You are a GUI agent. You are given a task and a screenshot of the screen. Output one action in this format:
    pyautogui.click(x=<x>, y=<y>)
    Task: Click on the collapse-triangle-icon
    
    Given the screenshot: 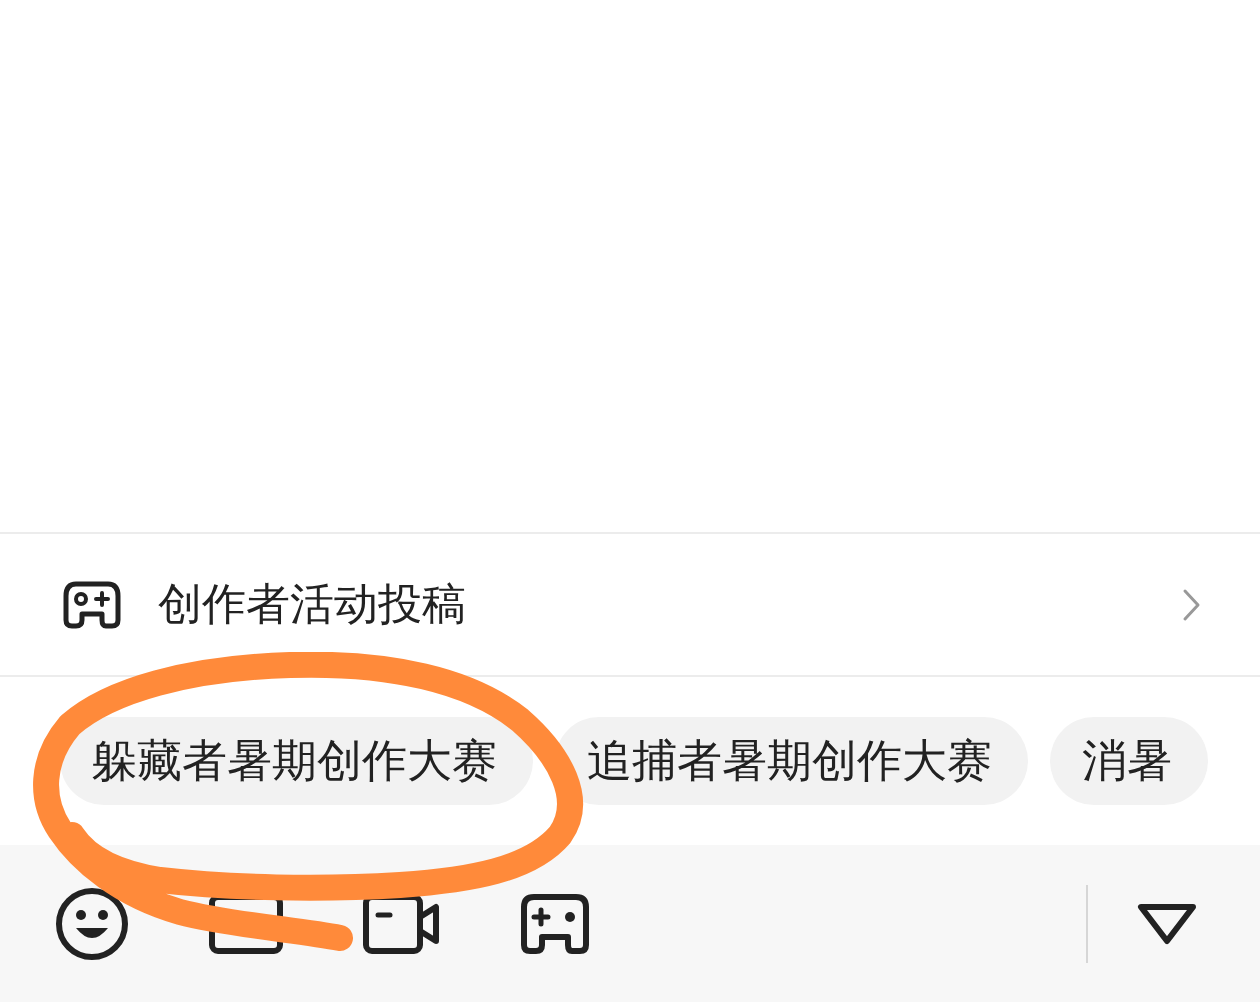 What is the action you would take?
    pyautogui.click(x=1167, y=923)
    